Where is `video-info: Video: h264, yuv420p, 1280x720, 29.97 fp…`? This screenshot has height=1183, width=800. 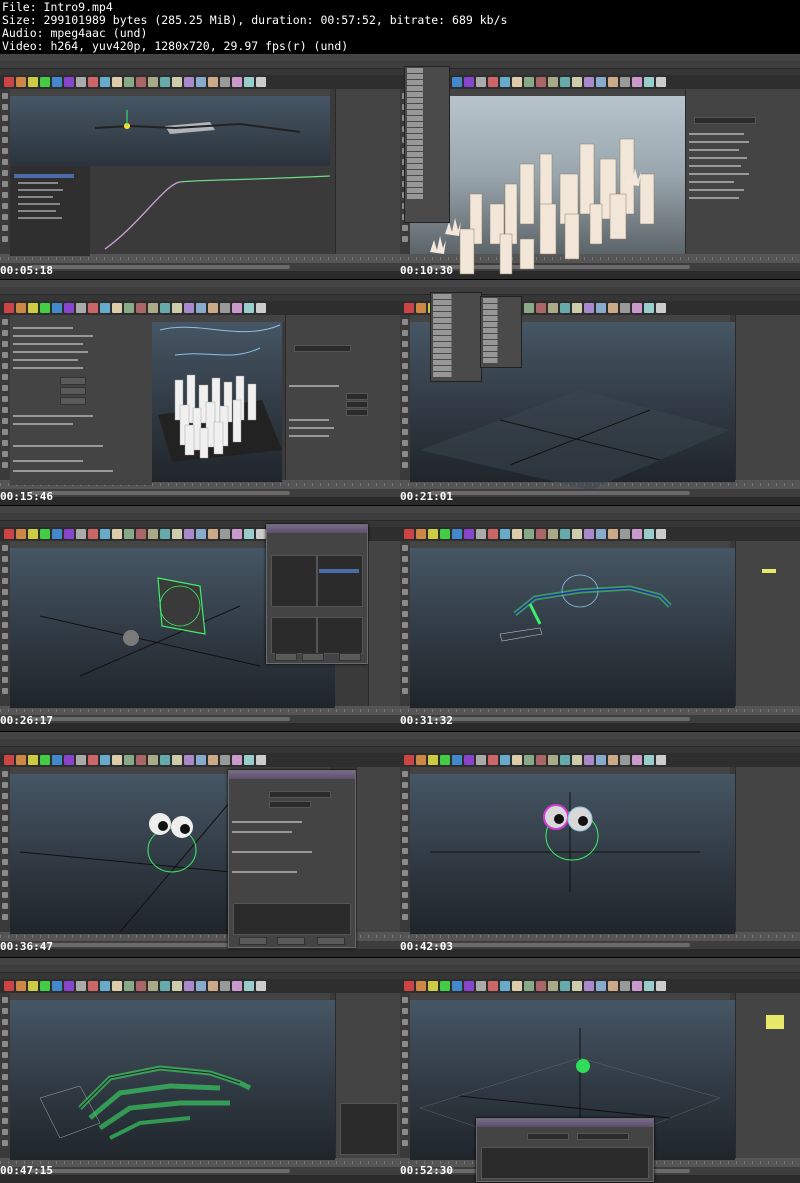 video-info: Video: h264, yuv420p, 1280x720, 29.97 fp… is located at coordinates (175, 46).